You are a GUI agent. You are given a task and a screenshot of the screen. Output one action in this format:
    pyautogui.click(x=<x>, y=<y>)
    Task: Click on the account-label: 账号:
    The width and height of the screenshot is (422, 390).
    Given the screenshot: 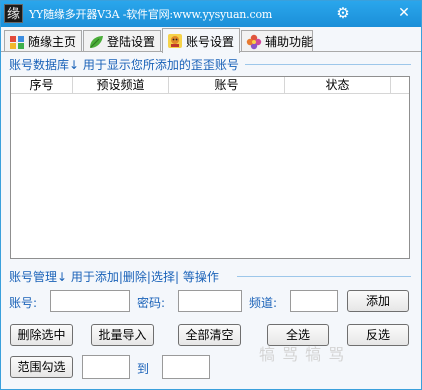 What is the action you would take?
    pyautogui.click(x=23, y=303)
    